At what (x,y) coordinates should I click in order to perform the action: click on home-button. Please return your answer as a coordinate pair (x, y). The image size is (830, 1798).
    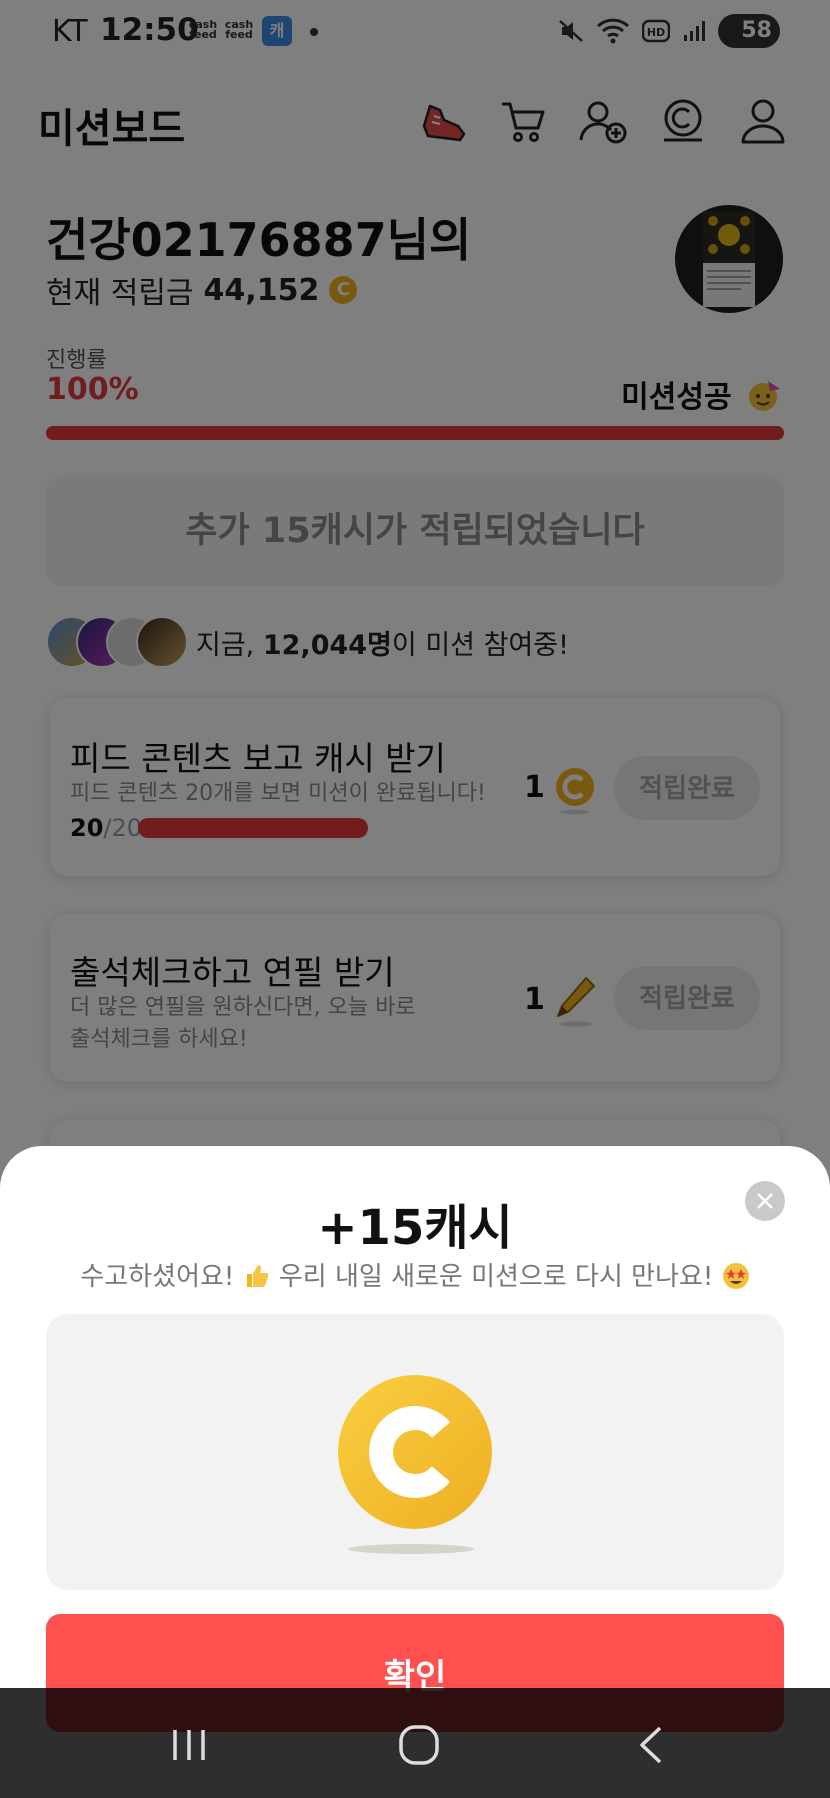
    Looking at the image, I should click on (419, 1745).